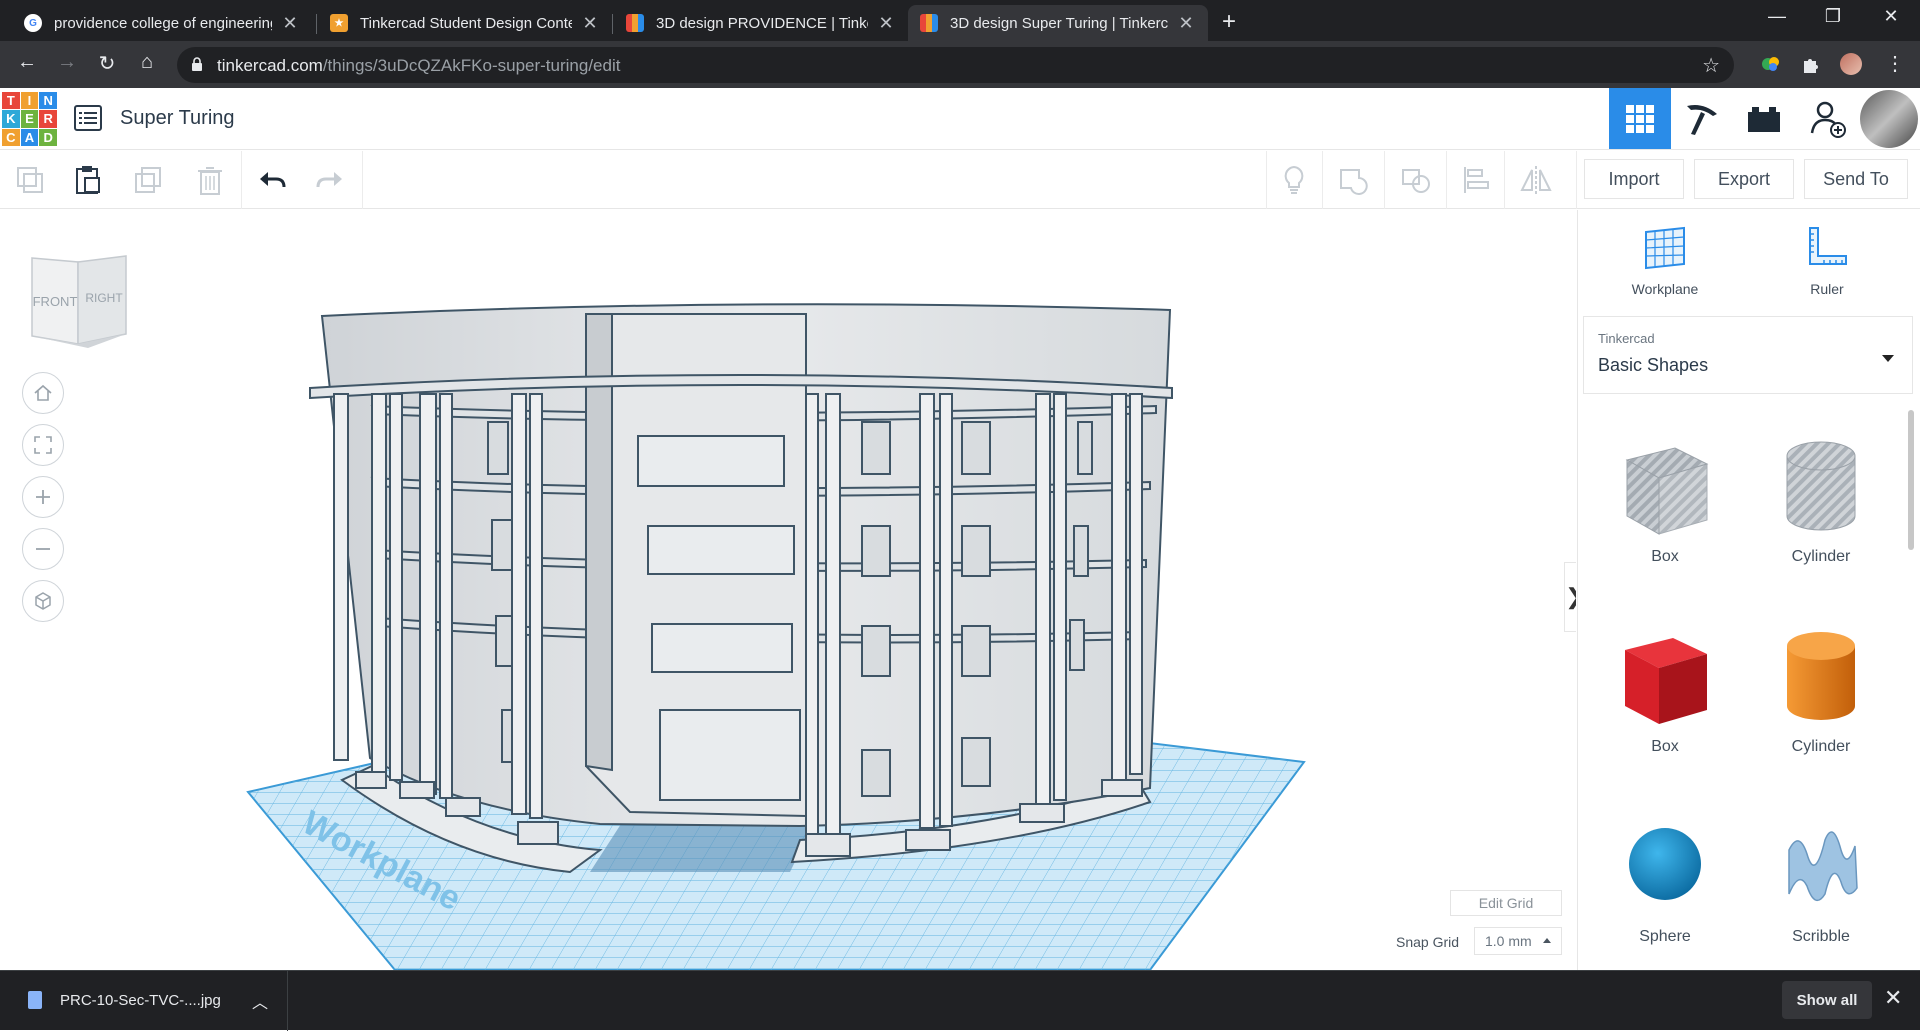  I want to click on shape-label: Sphere, so click(1665, 936).